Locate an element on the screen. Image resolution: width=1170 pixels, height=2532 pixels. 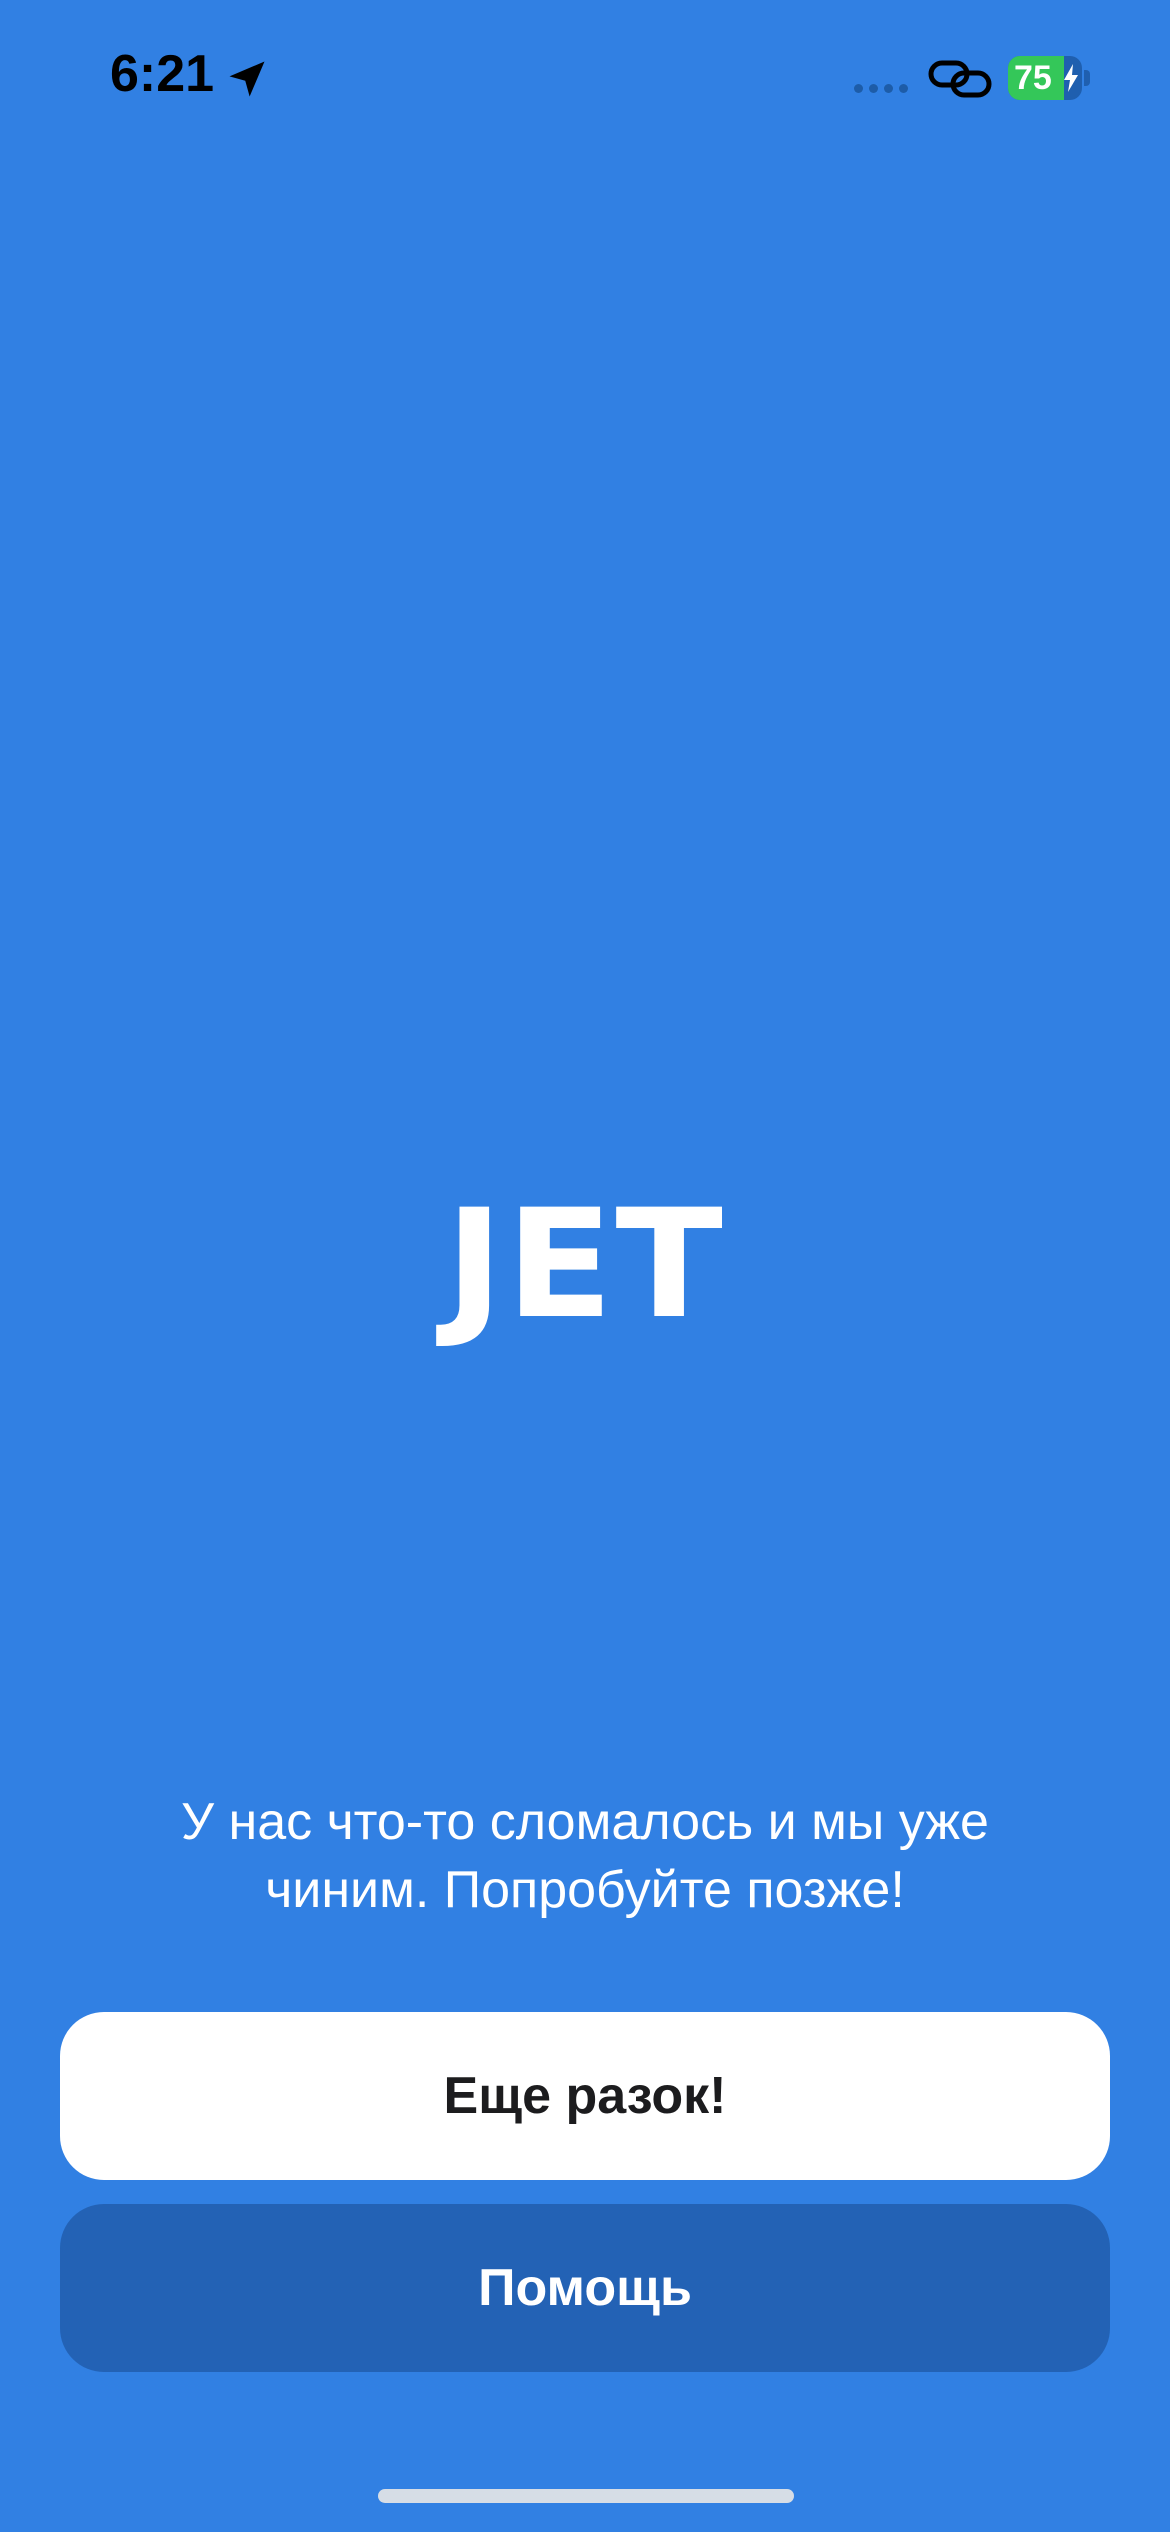
link-icon is located at coordinates (960, 79).